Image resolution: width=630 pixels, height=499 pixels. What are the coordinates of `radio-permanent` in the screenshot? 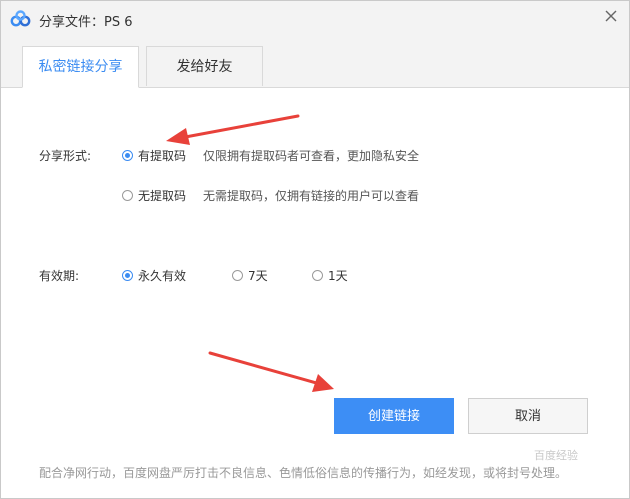 It's located at (127, 275).